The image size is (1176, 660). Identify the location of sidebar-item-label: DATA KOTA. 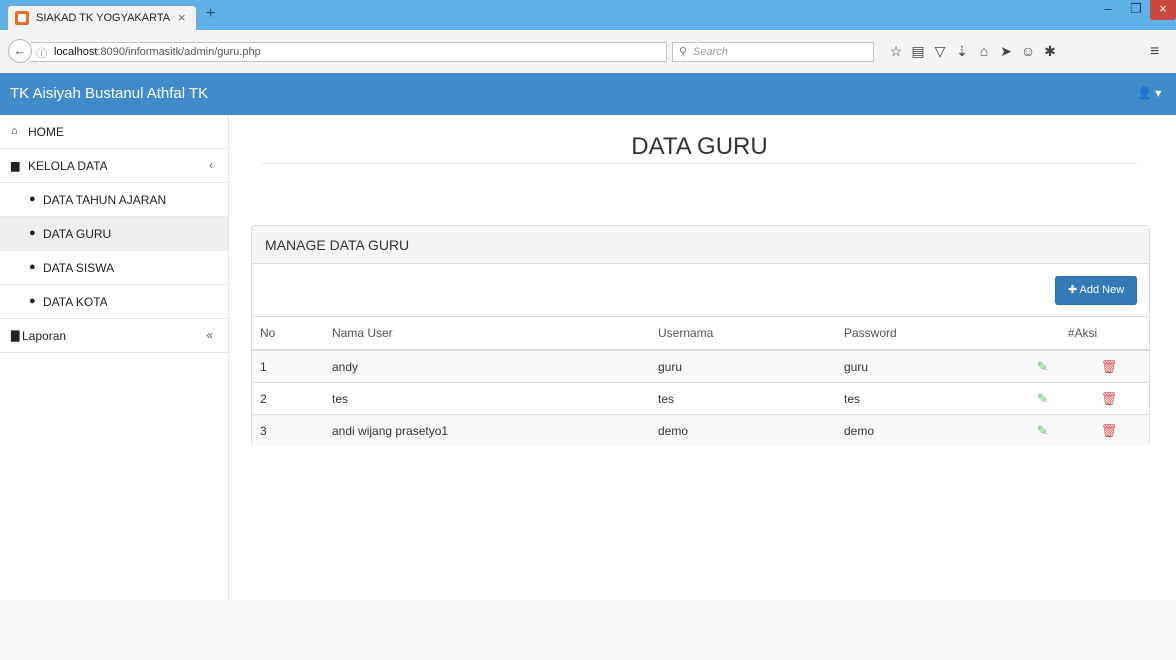
(75, 302).